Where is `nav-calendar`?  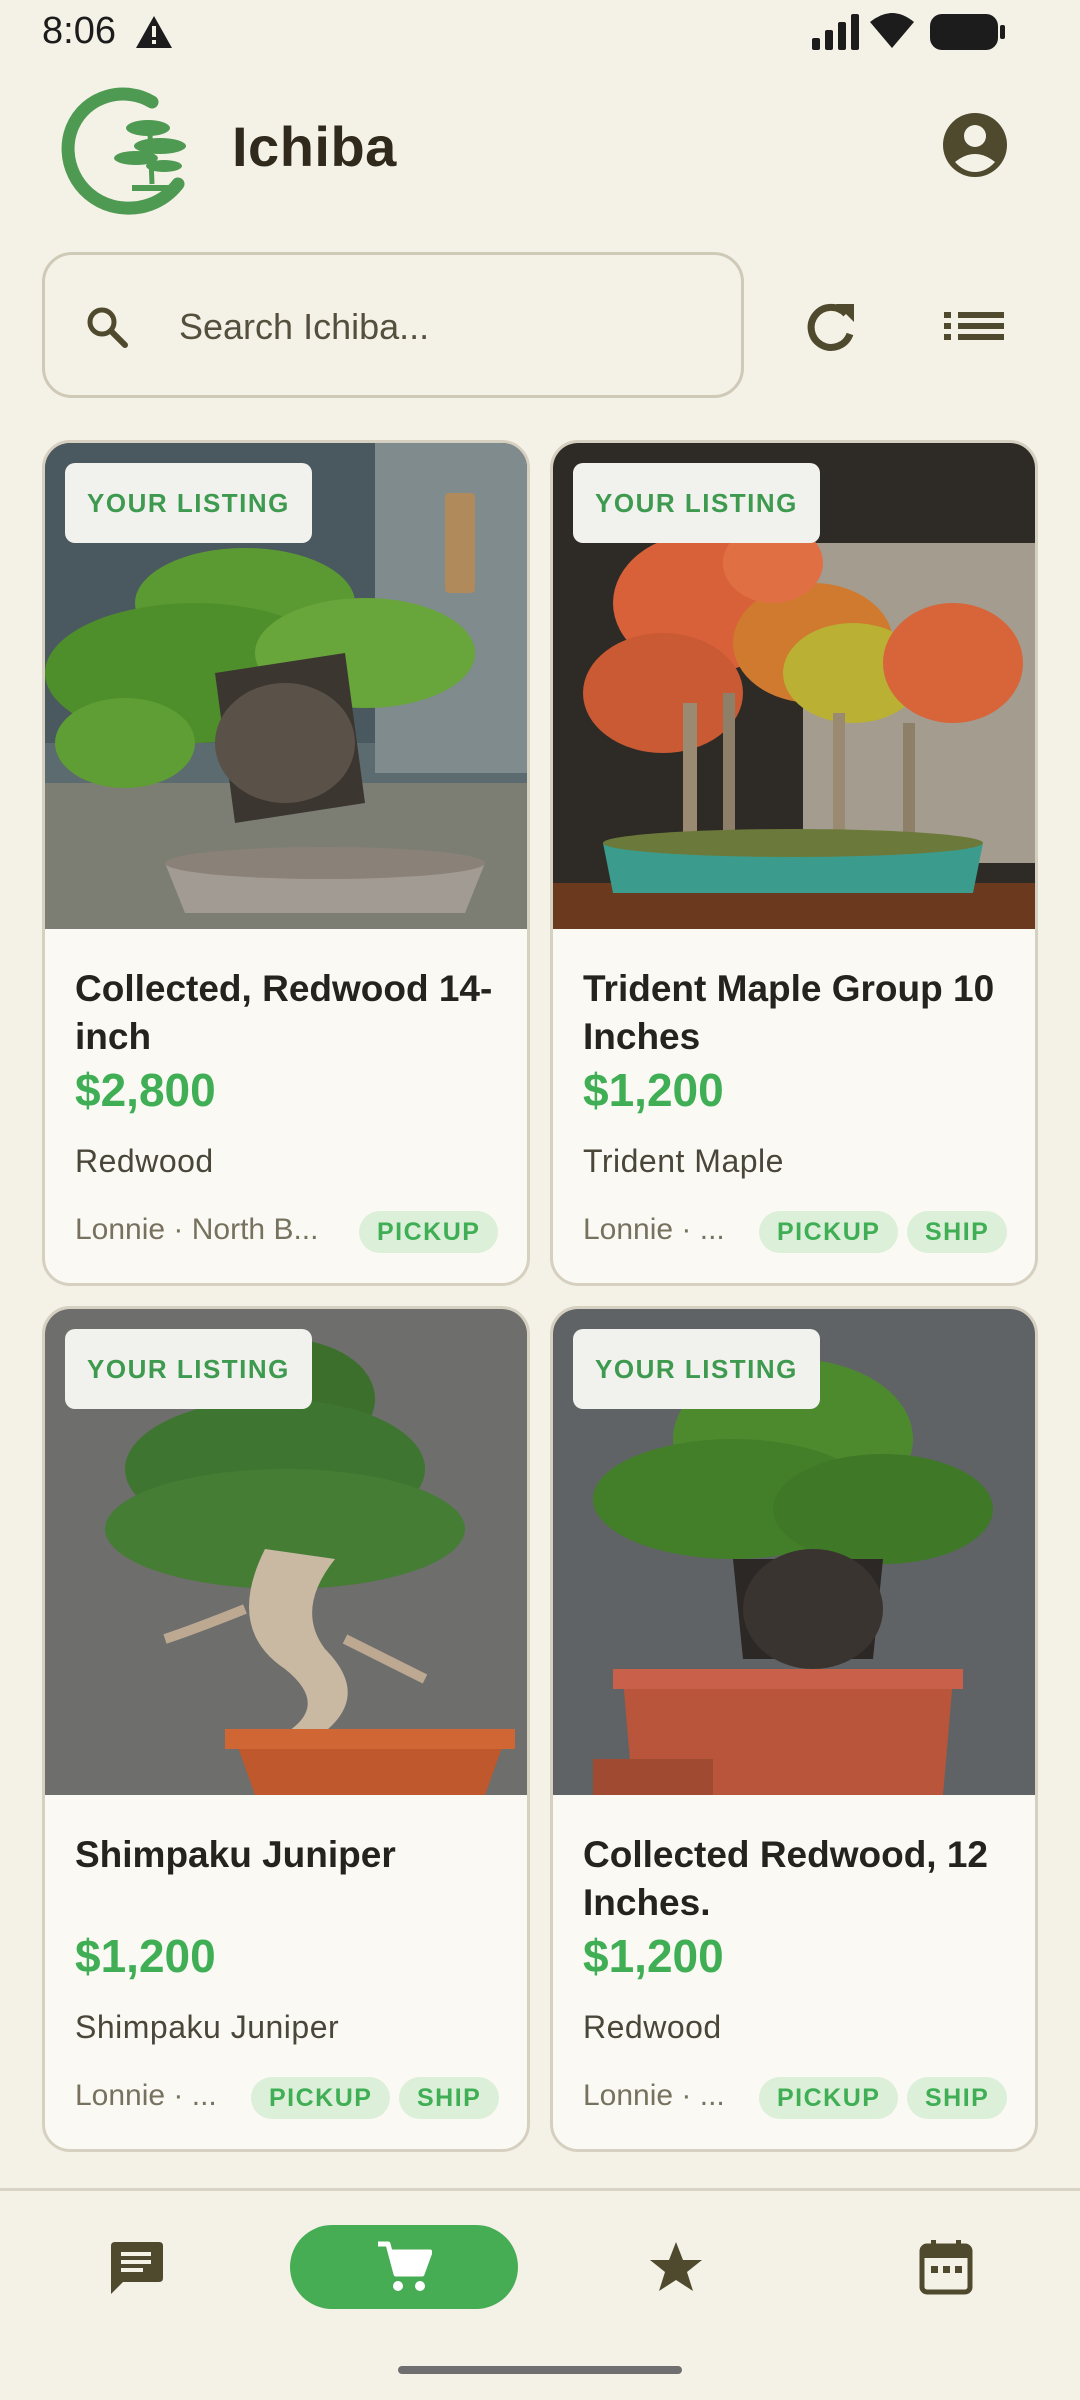
nav-calendar is located at coordinates (946, 2267).